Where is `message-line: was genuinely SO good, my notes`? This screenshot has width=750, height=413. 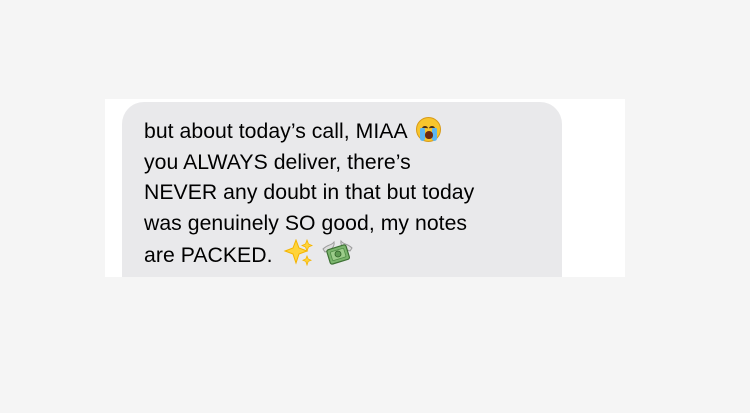 message-line: was genuinely SO good, my notes is located at coordinates (348, 224).